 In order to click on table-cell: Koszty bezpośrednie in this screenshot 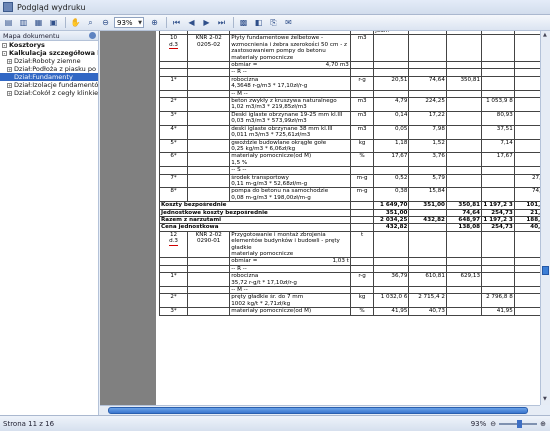, I will do `click(255, 205)`.